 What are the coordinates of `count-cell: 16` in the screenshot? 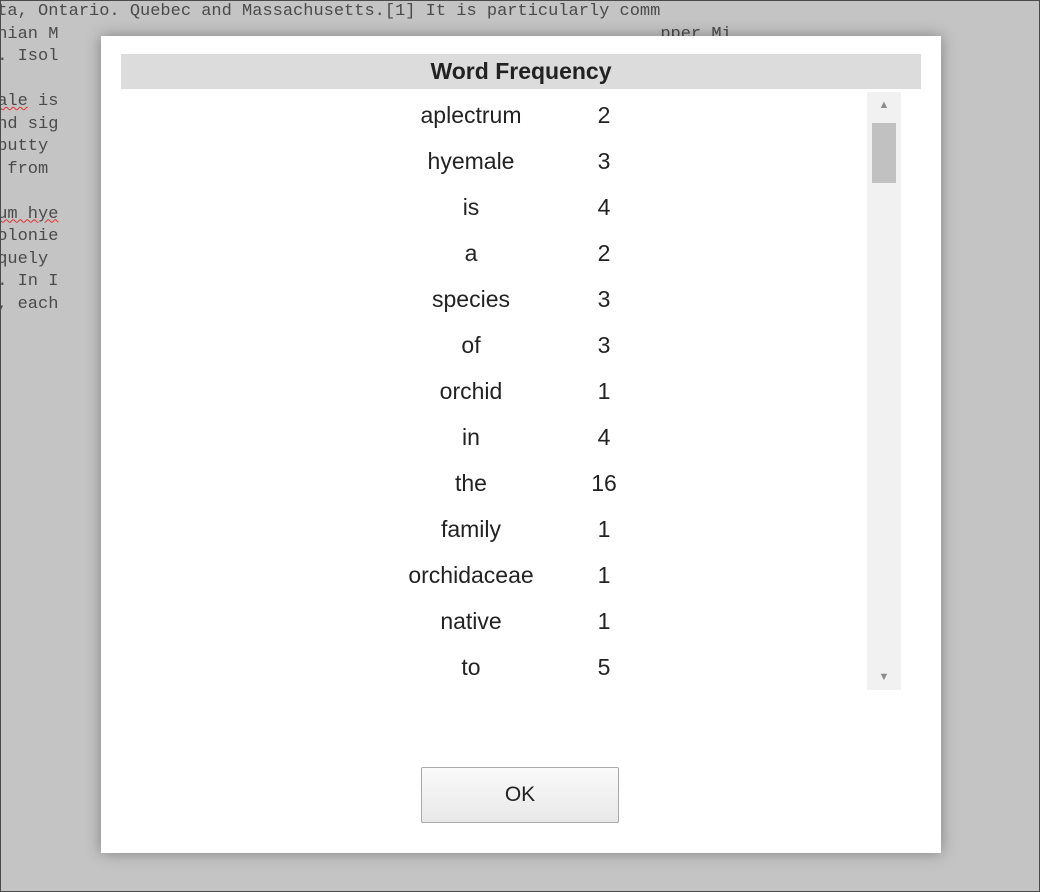 It's located at (604, 483).